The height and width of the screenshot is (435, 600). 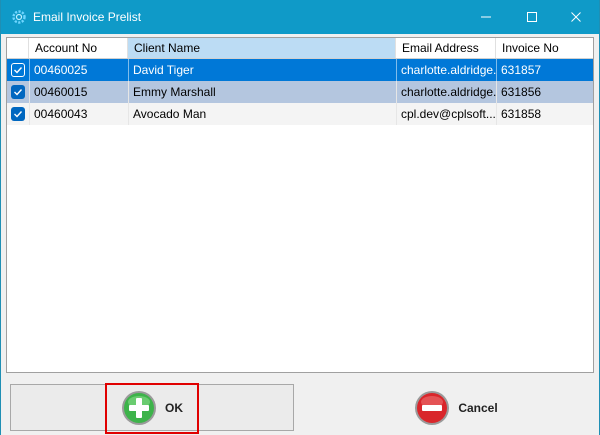 I want to click on maximize-button, so click(x=532, y=17).